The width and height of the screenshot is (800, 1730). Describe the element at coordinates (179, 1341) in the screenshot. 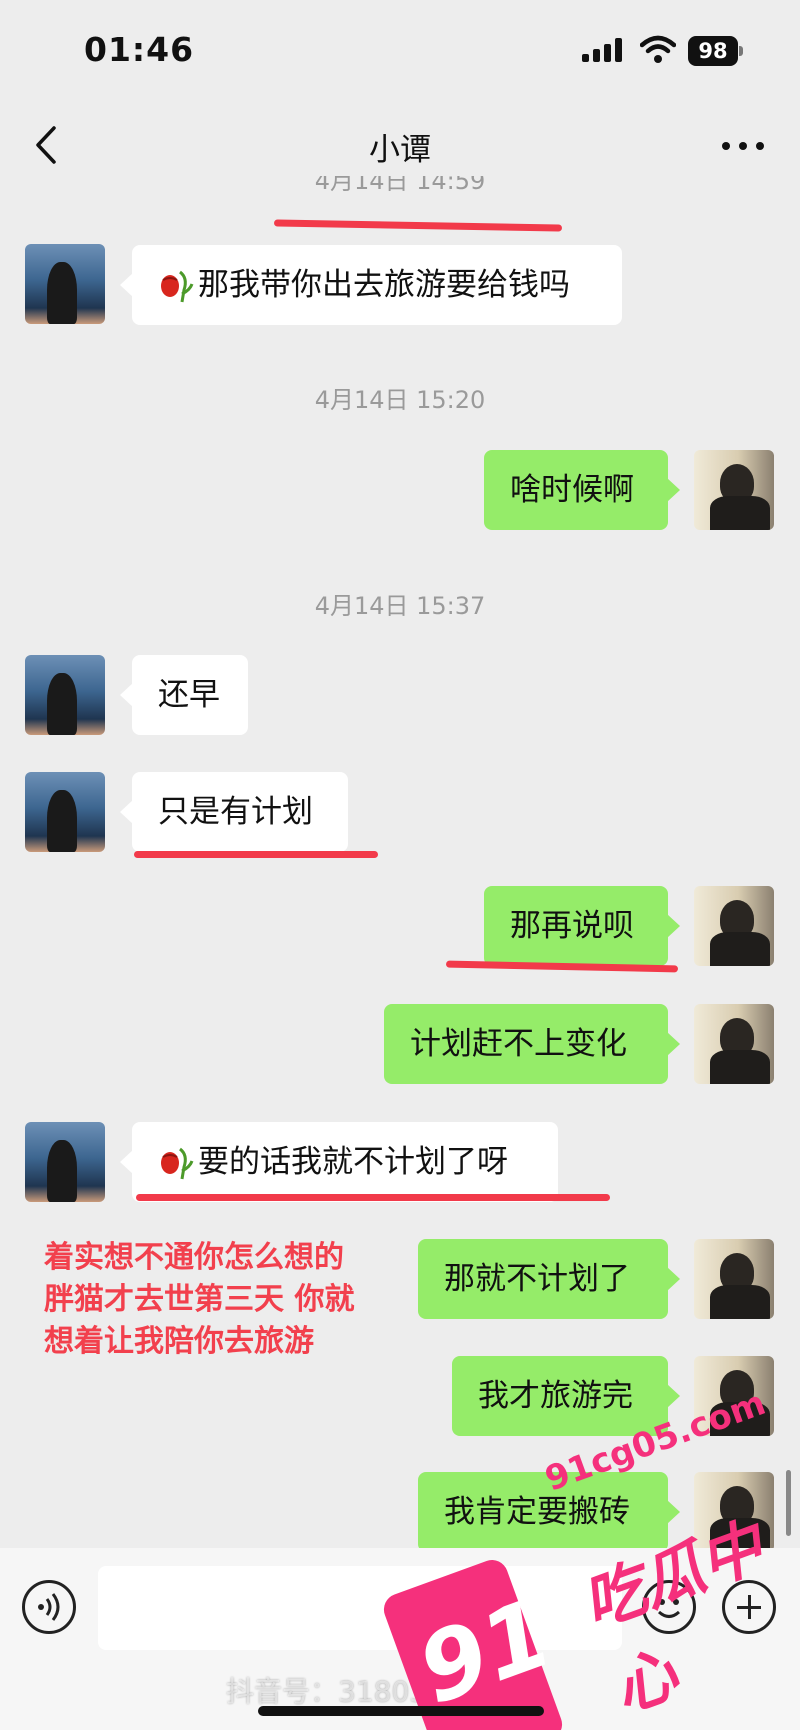

I see `annotation-line: 想着让我陪你去旅游` at that location.